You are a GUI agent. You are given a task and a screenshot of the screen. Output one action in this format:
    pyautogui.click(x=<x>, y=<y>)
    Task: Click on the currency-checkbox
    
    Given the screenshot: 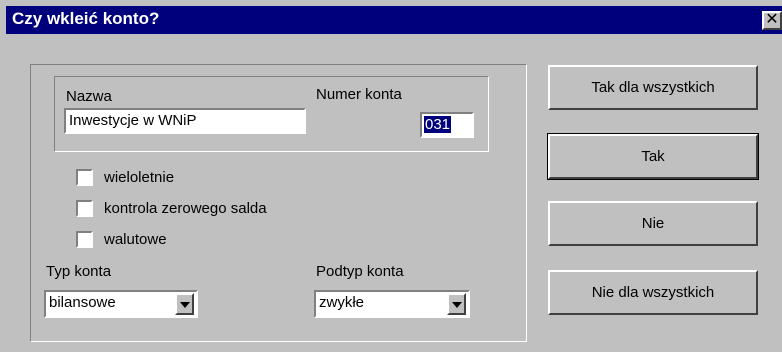 What is the action you would take?
    pyautogui.click(x=84, y=239)
    